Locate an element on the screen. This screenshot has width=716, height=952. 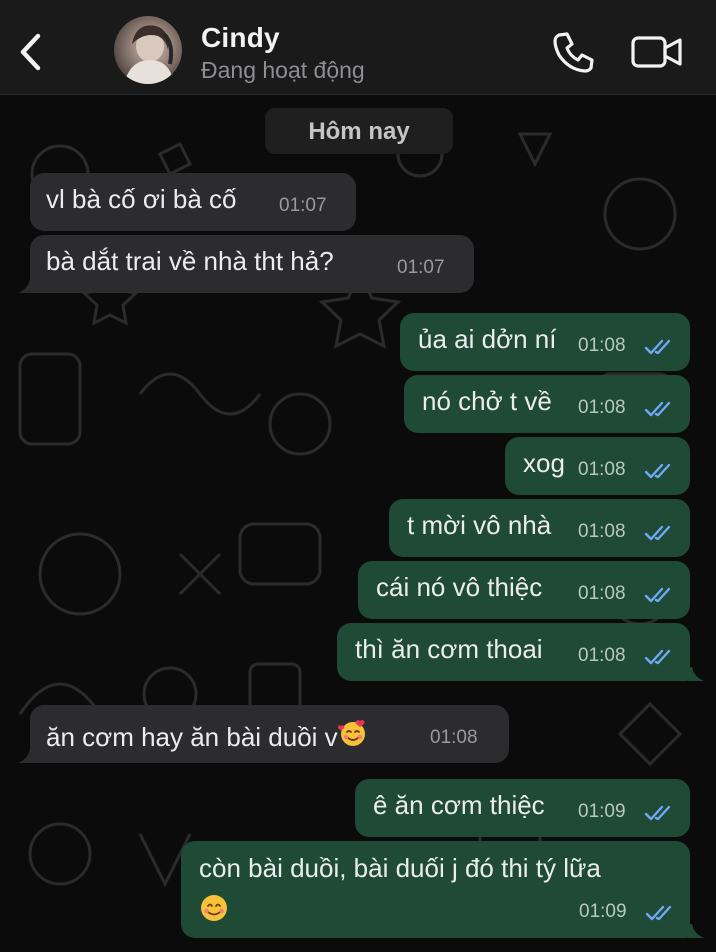
message-outgoing: thì ăn cơm thoai 01:08 is located at coordinates (513, 652).